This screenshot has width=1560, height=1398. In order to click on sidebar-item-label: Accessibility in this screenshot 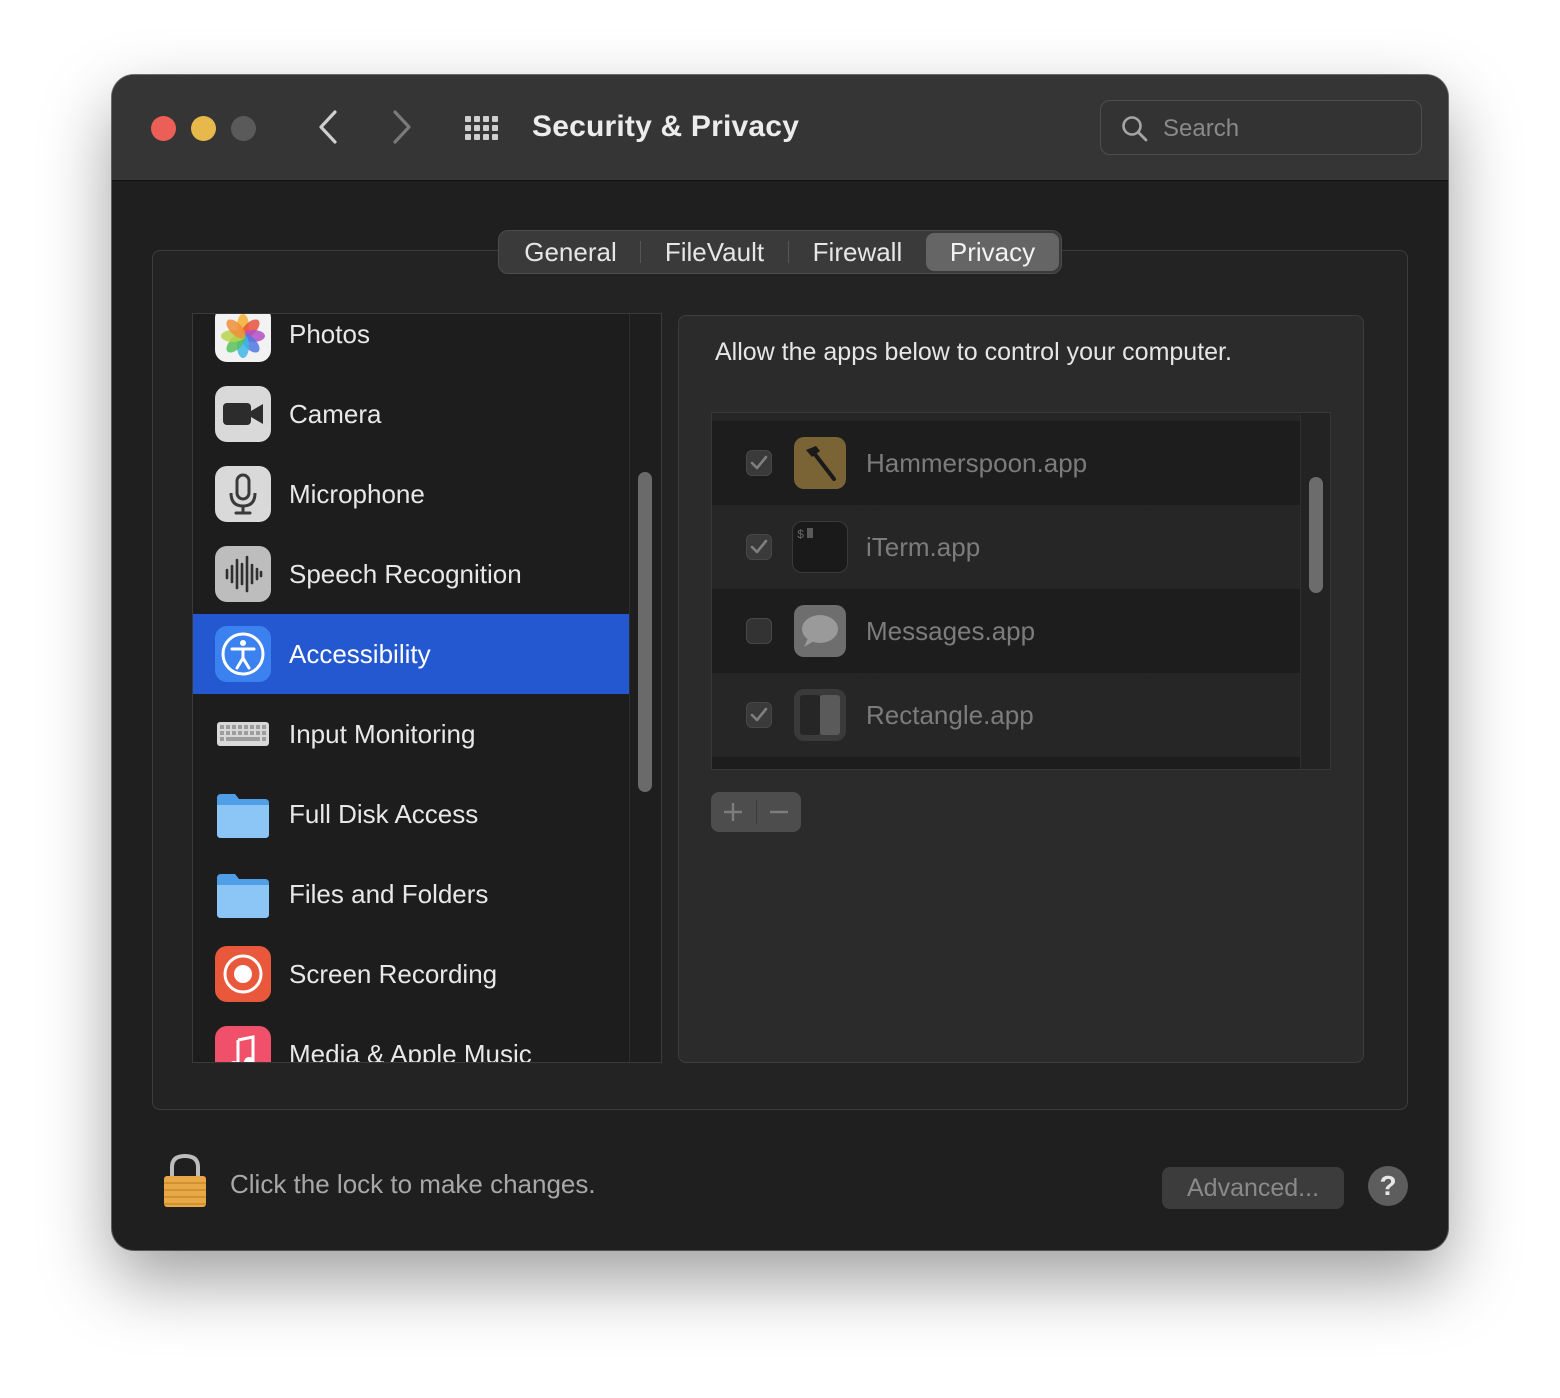, I will do `click(360, 654)`.